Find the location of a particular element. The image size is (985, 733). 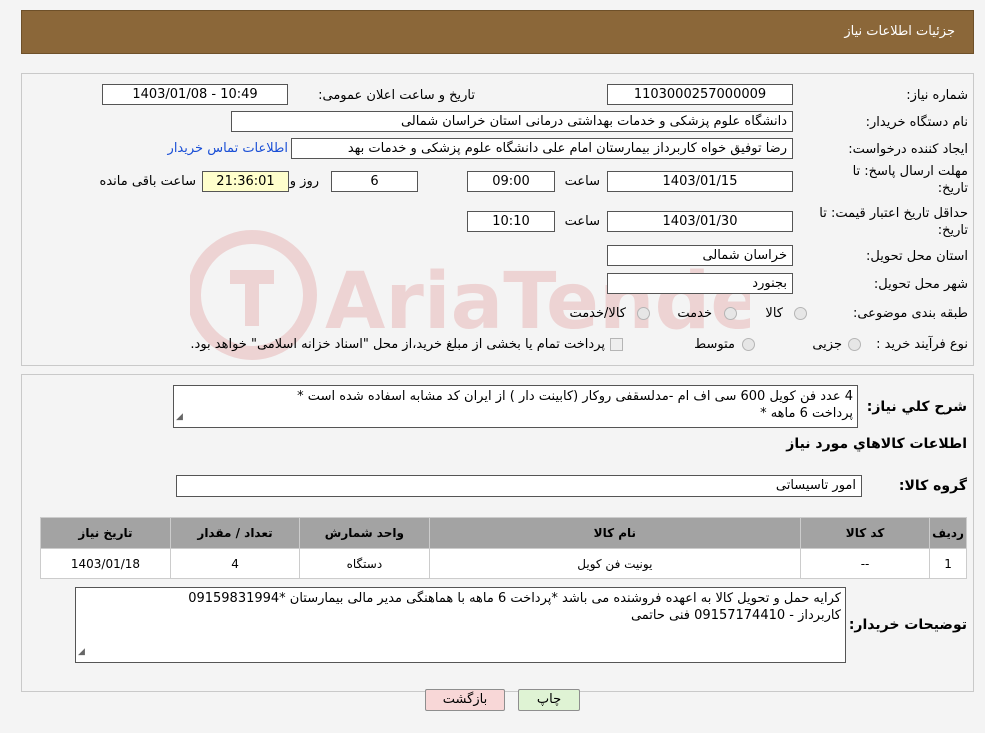

category-goods-service-label: کالا/خدمت is located at coordinates (597, 313).